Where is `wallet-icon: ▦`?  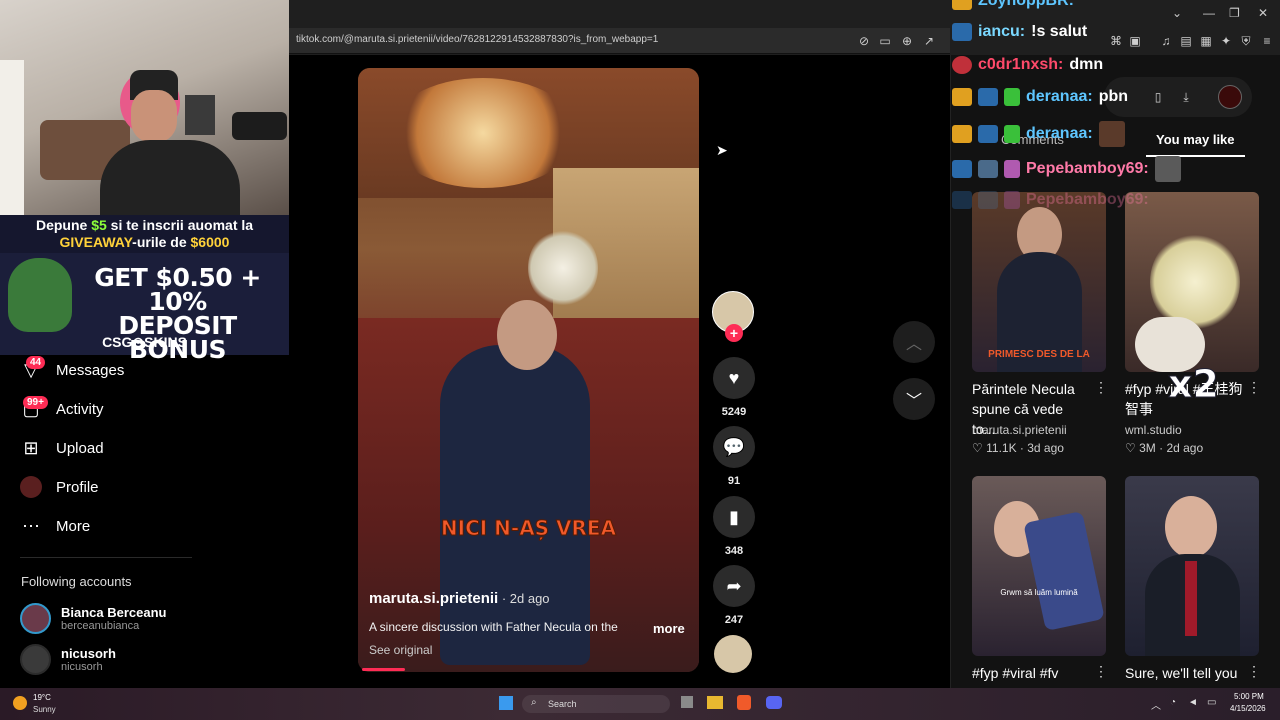
wallet-icon: ▦ is located at coordinates (1206, 41).